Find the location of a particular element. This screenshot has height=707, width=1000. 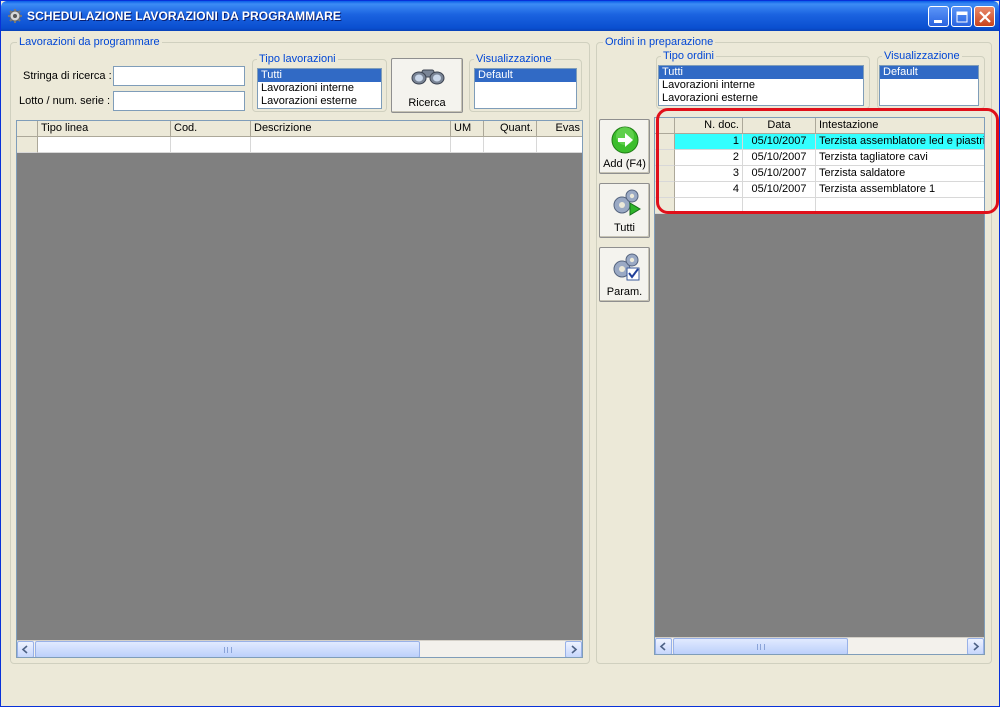

close-icon is located at coordinates (985, 17).